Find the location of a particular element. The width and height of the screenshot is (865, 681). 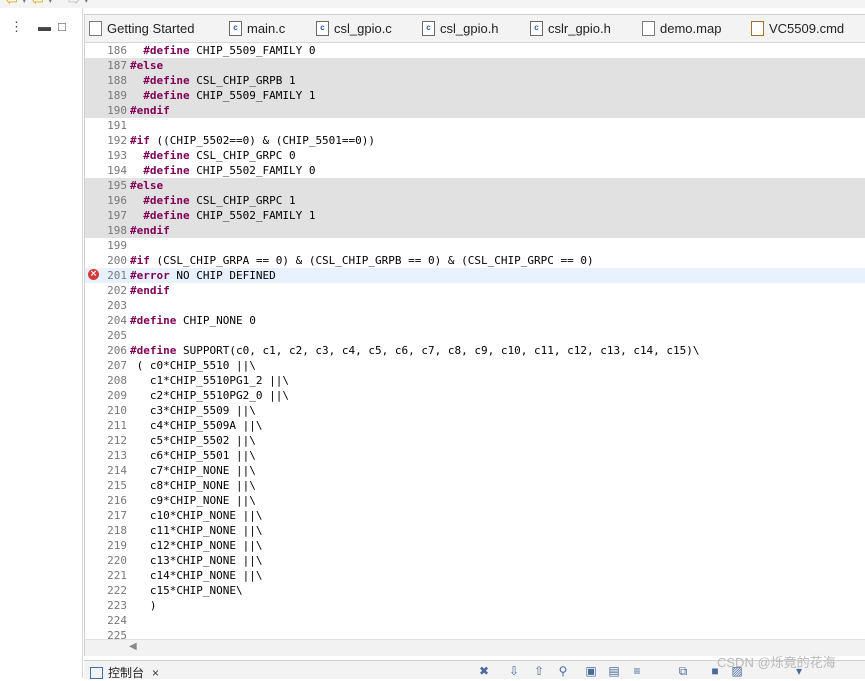

code-line: 187 #else is located at coordinates (475, 65).